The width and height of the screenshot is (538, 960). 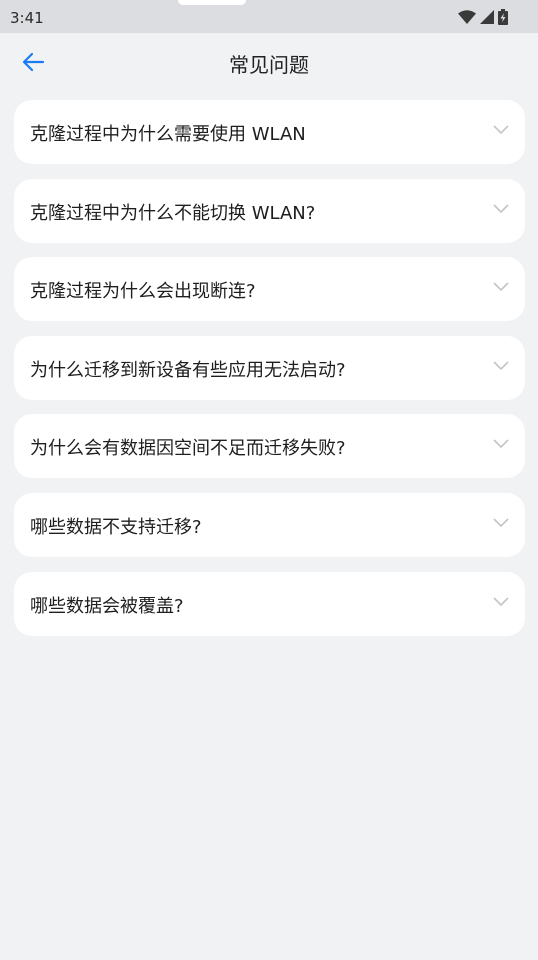 I want to click on faq-item: 克隆过程为什么会出现断连?, so click(x=269, y=289).